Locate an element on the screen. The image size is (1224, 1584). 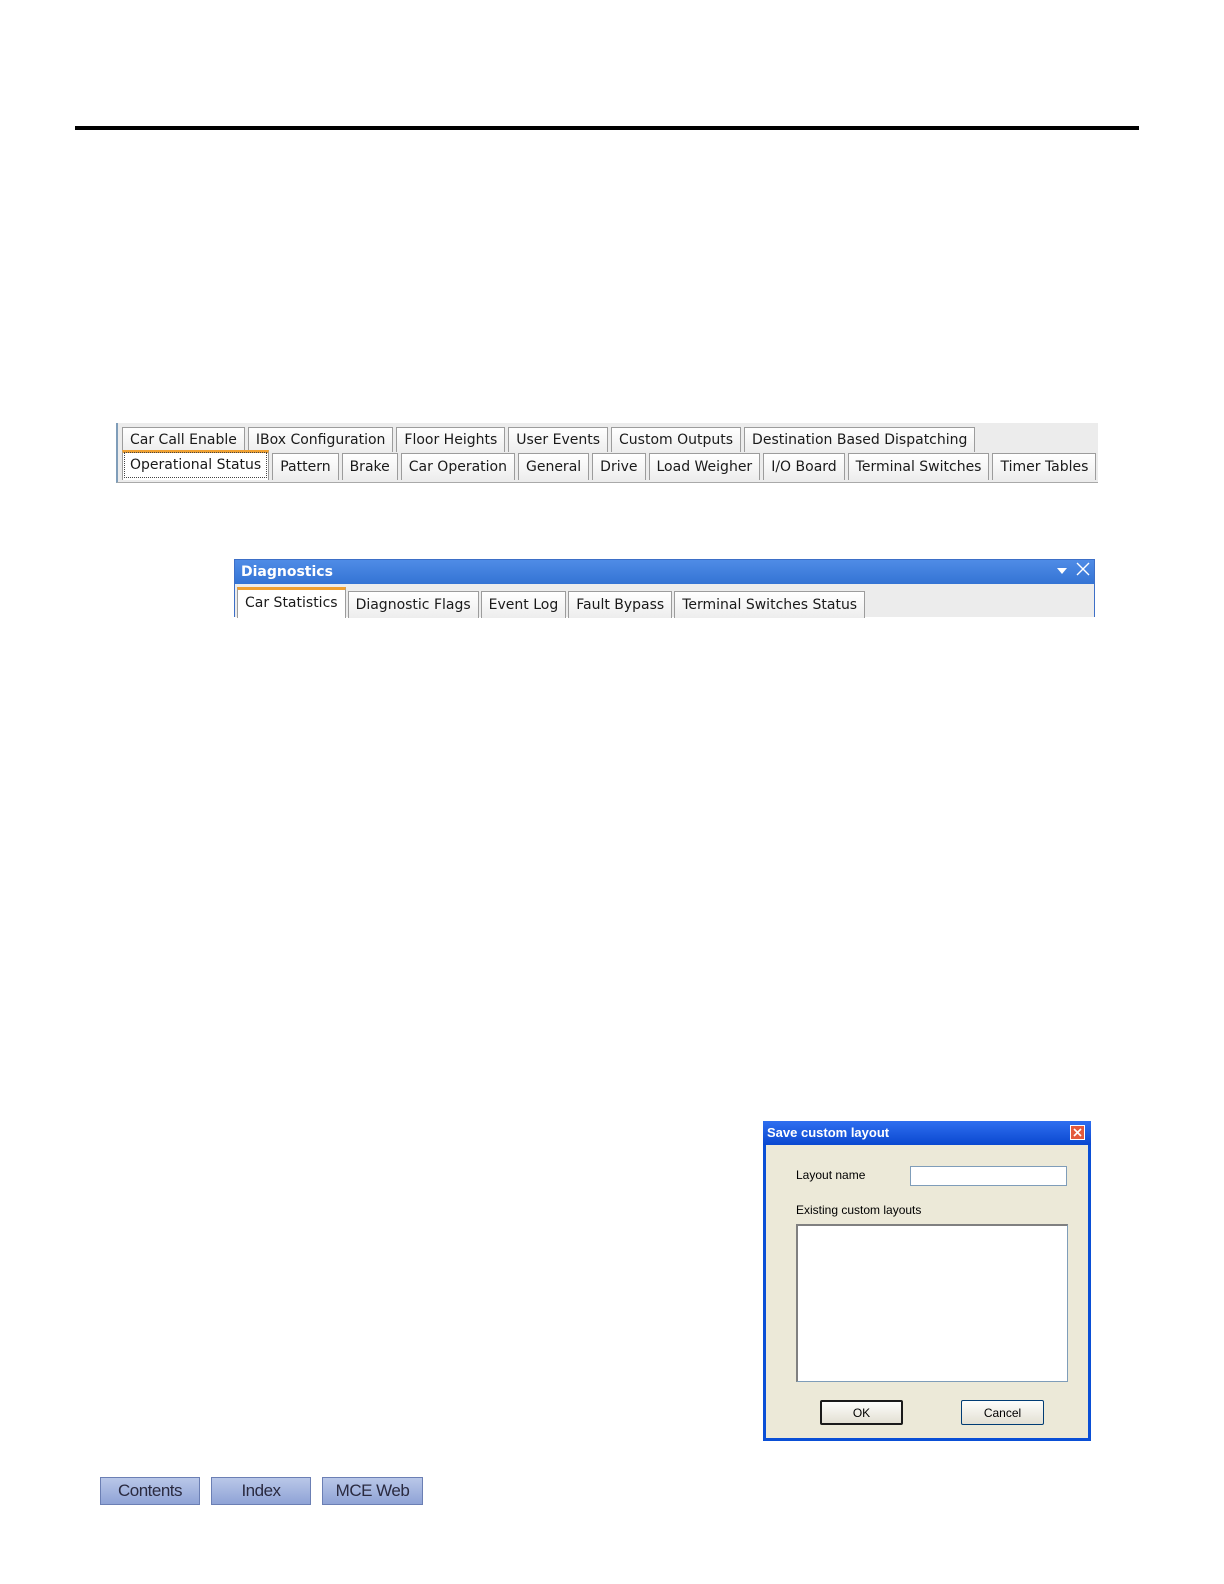
tab-car-operation: Car Operation is located at coordinates (457, 466).